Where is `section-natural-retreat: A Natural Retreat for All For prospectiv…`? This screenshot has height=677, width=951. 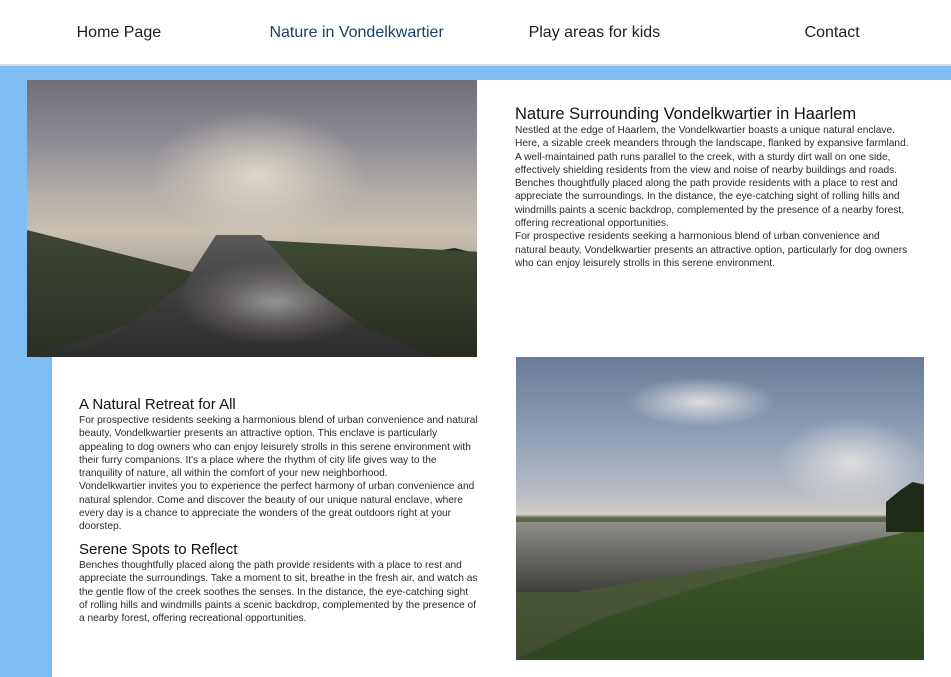 section-natural-retreat: A Natural Retreat for All For prospectiv… is located at coordinates (279, 464).